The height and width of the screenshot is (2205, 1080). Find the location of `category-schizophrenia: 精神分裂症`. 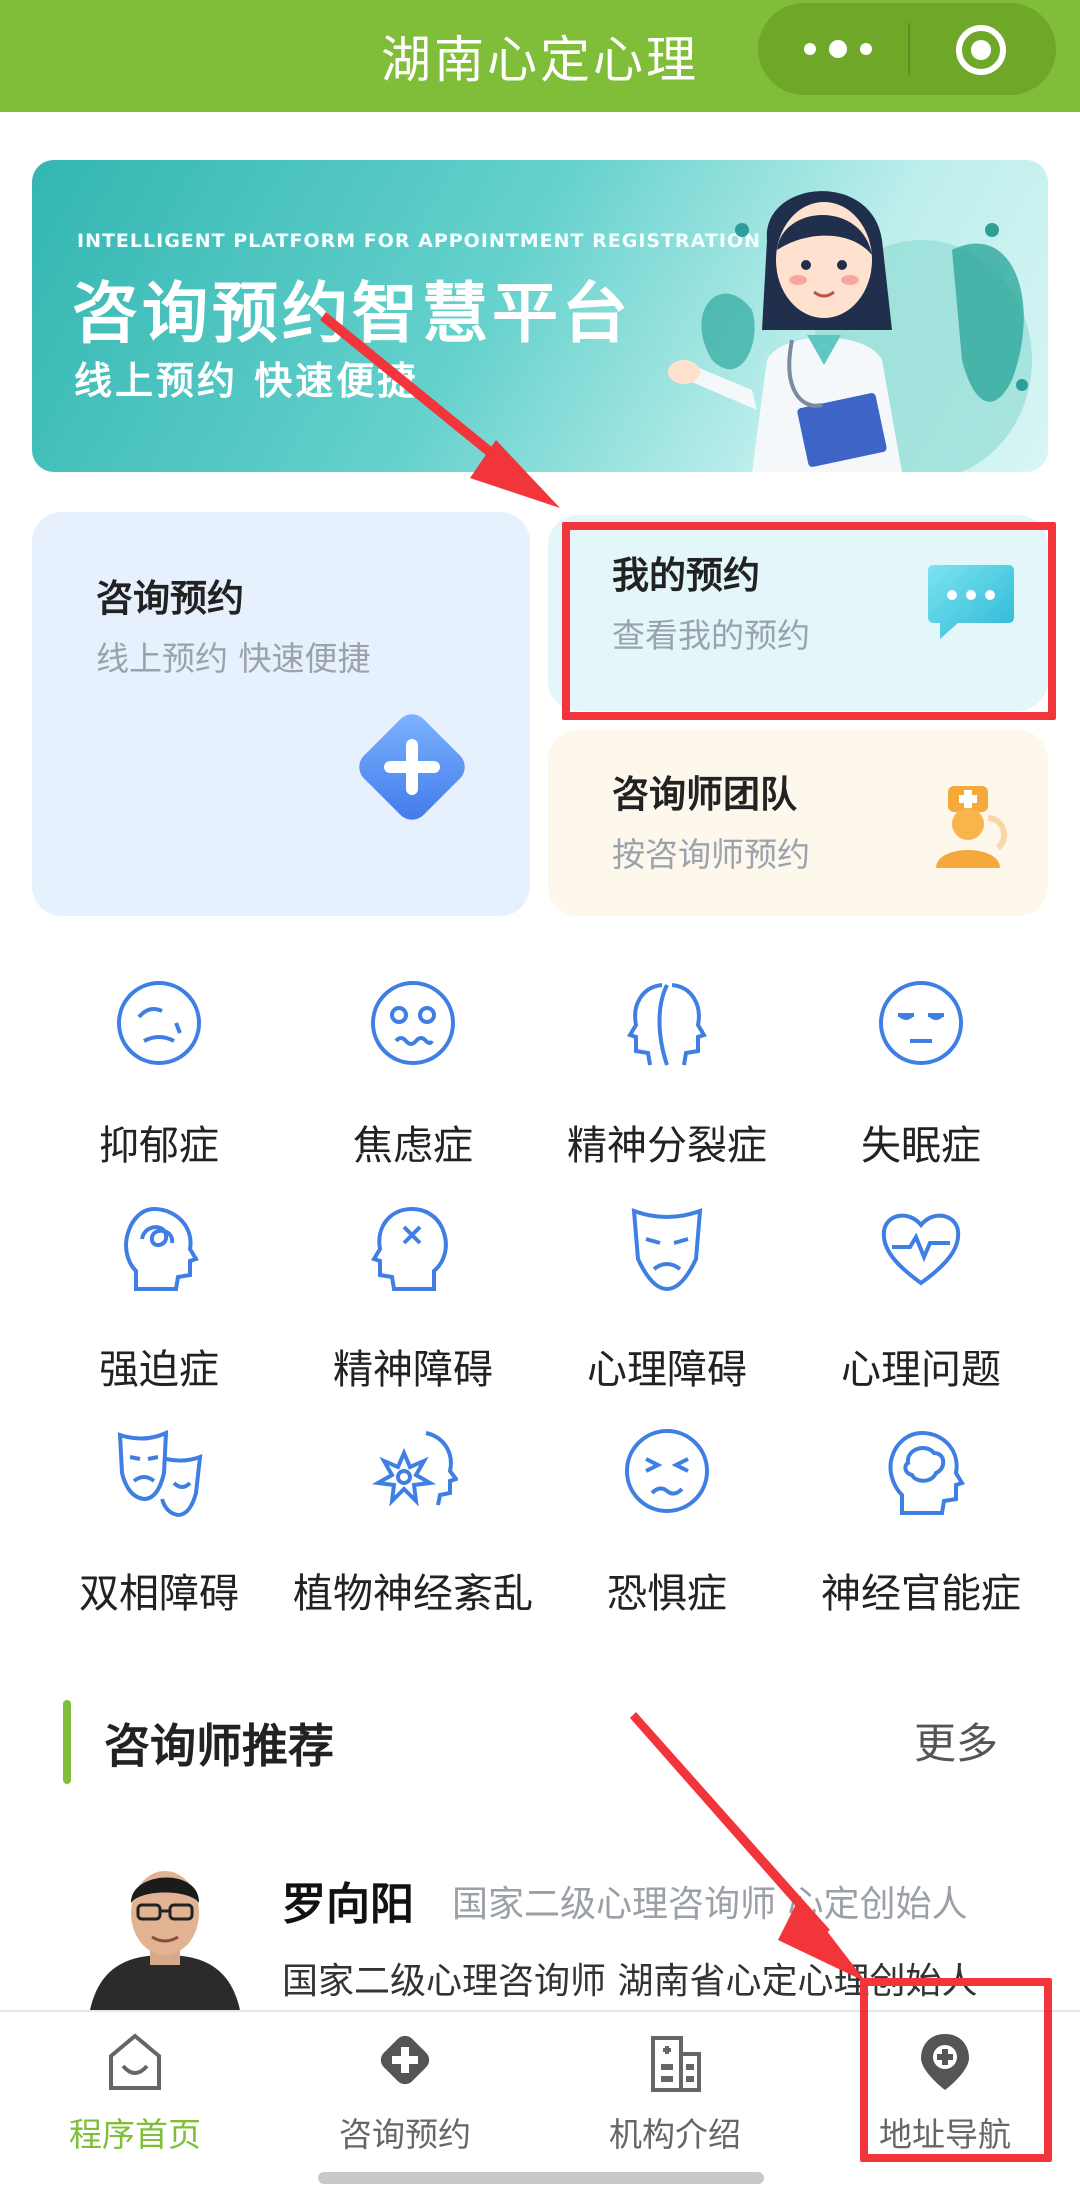

category-schizophrenia: 精神分裂症 is located at coordinates (667, 1085).